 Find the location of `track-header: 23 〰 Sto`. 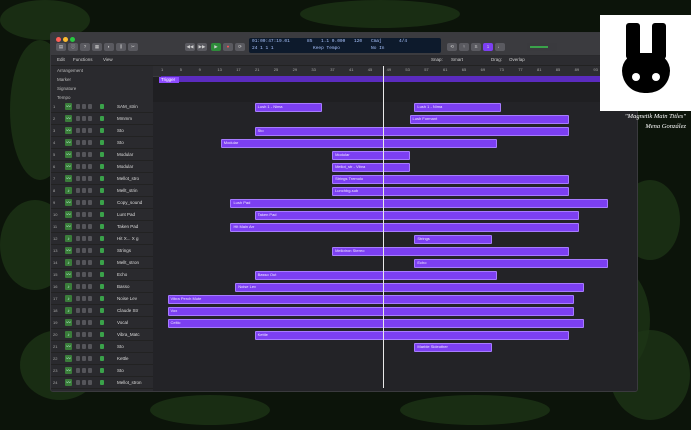

track-header: 23 〰 Sto is located at coordinates (102, 371).